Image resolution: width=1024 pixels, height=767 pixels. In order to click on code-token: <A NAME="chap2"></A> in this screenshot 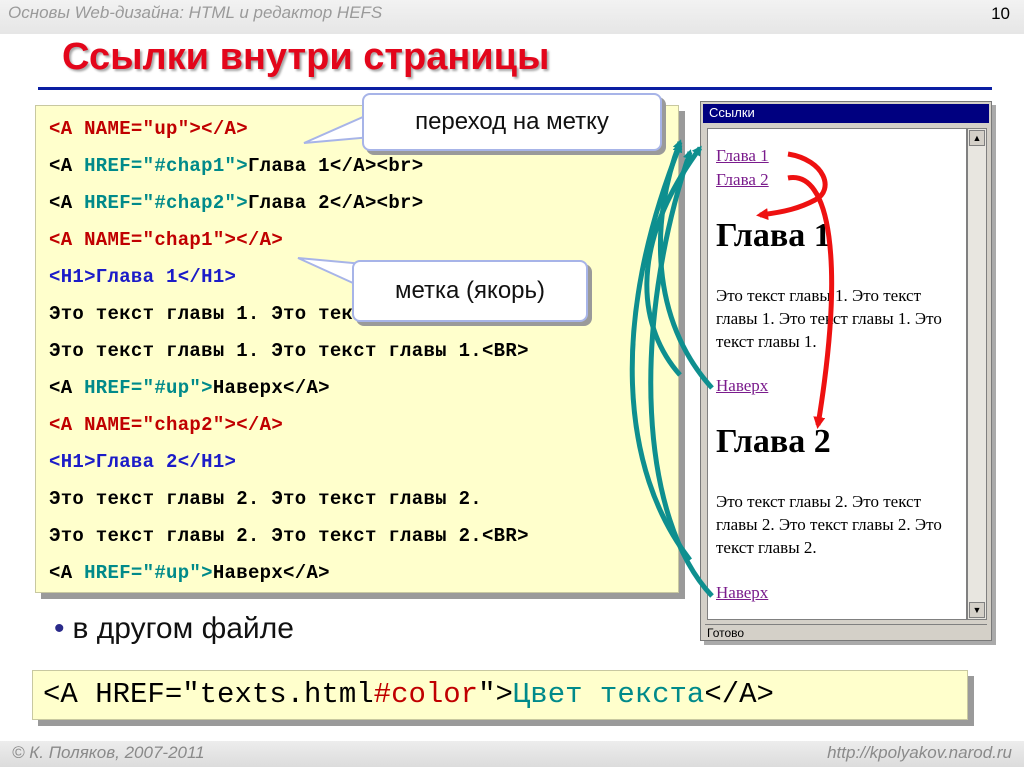, I will do `click(166, 425)`.